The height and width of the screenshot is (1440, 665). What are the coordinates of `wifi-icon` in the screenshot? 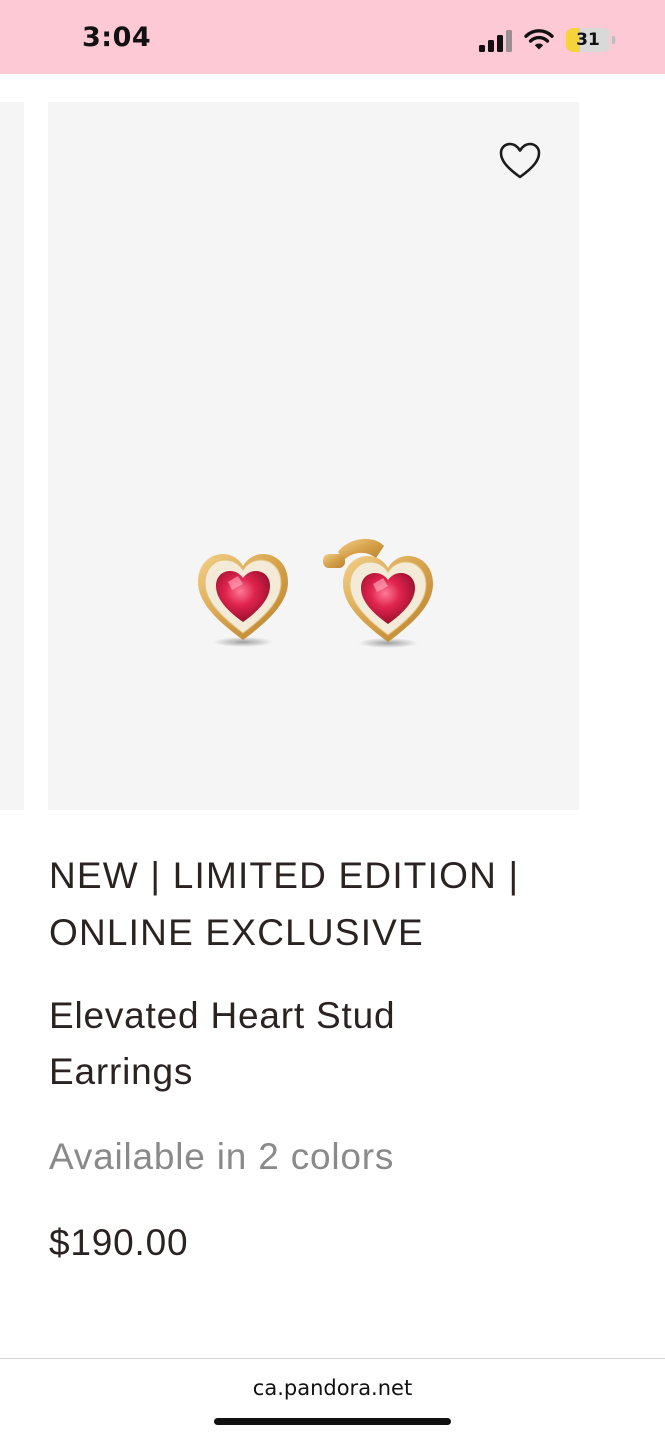 It's located at (539, 39).